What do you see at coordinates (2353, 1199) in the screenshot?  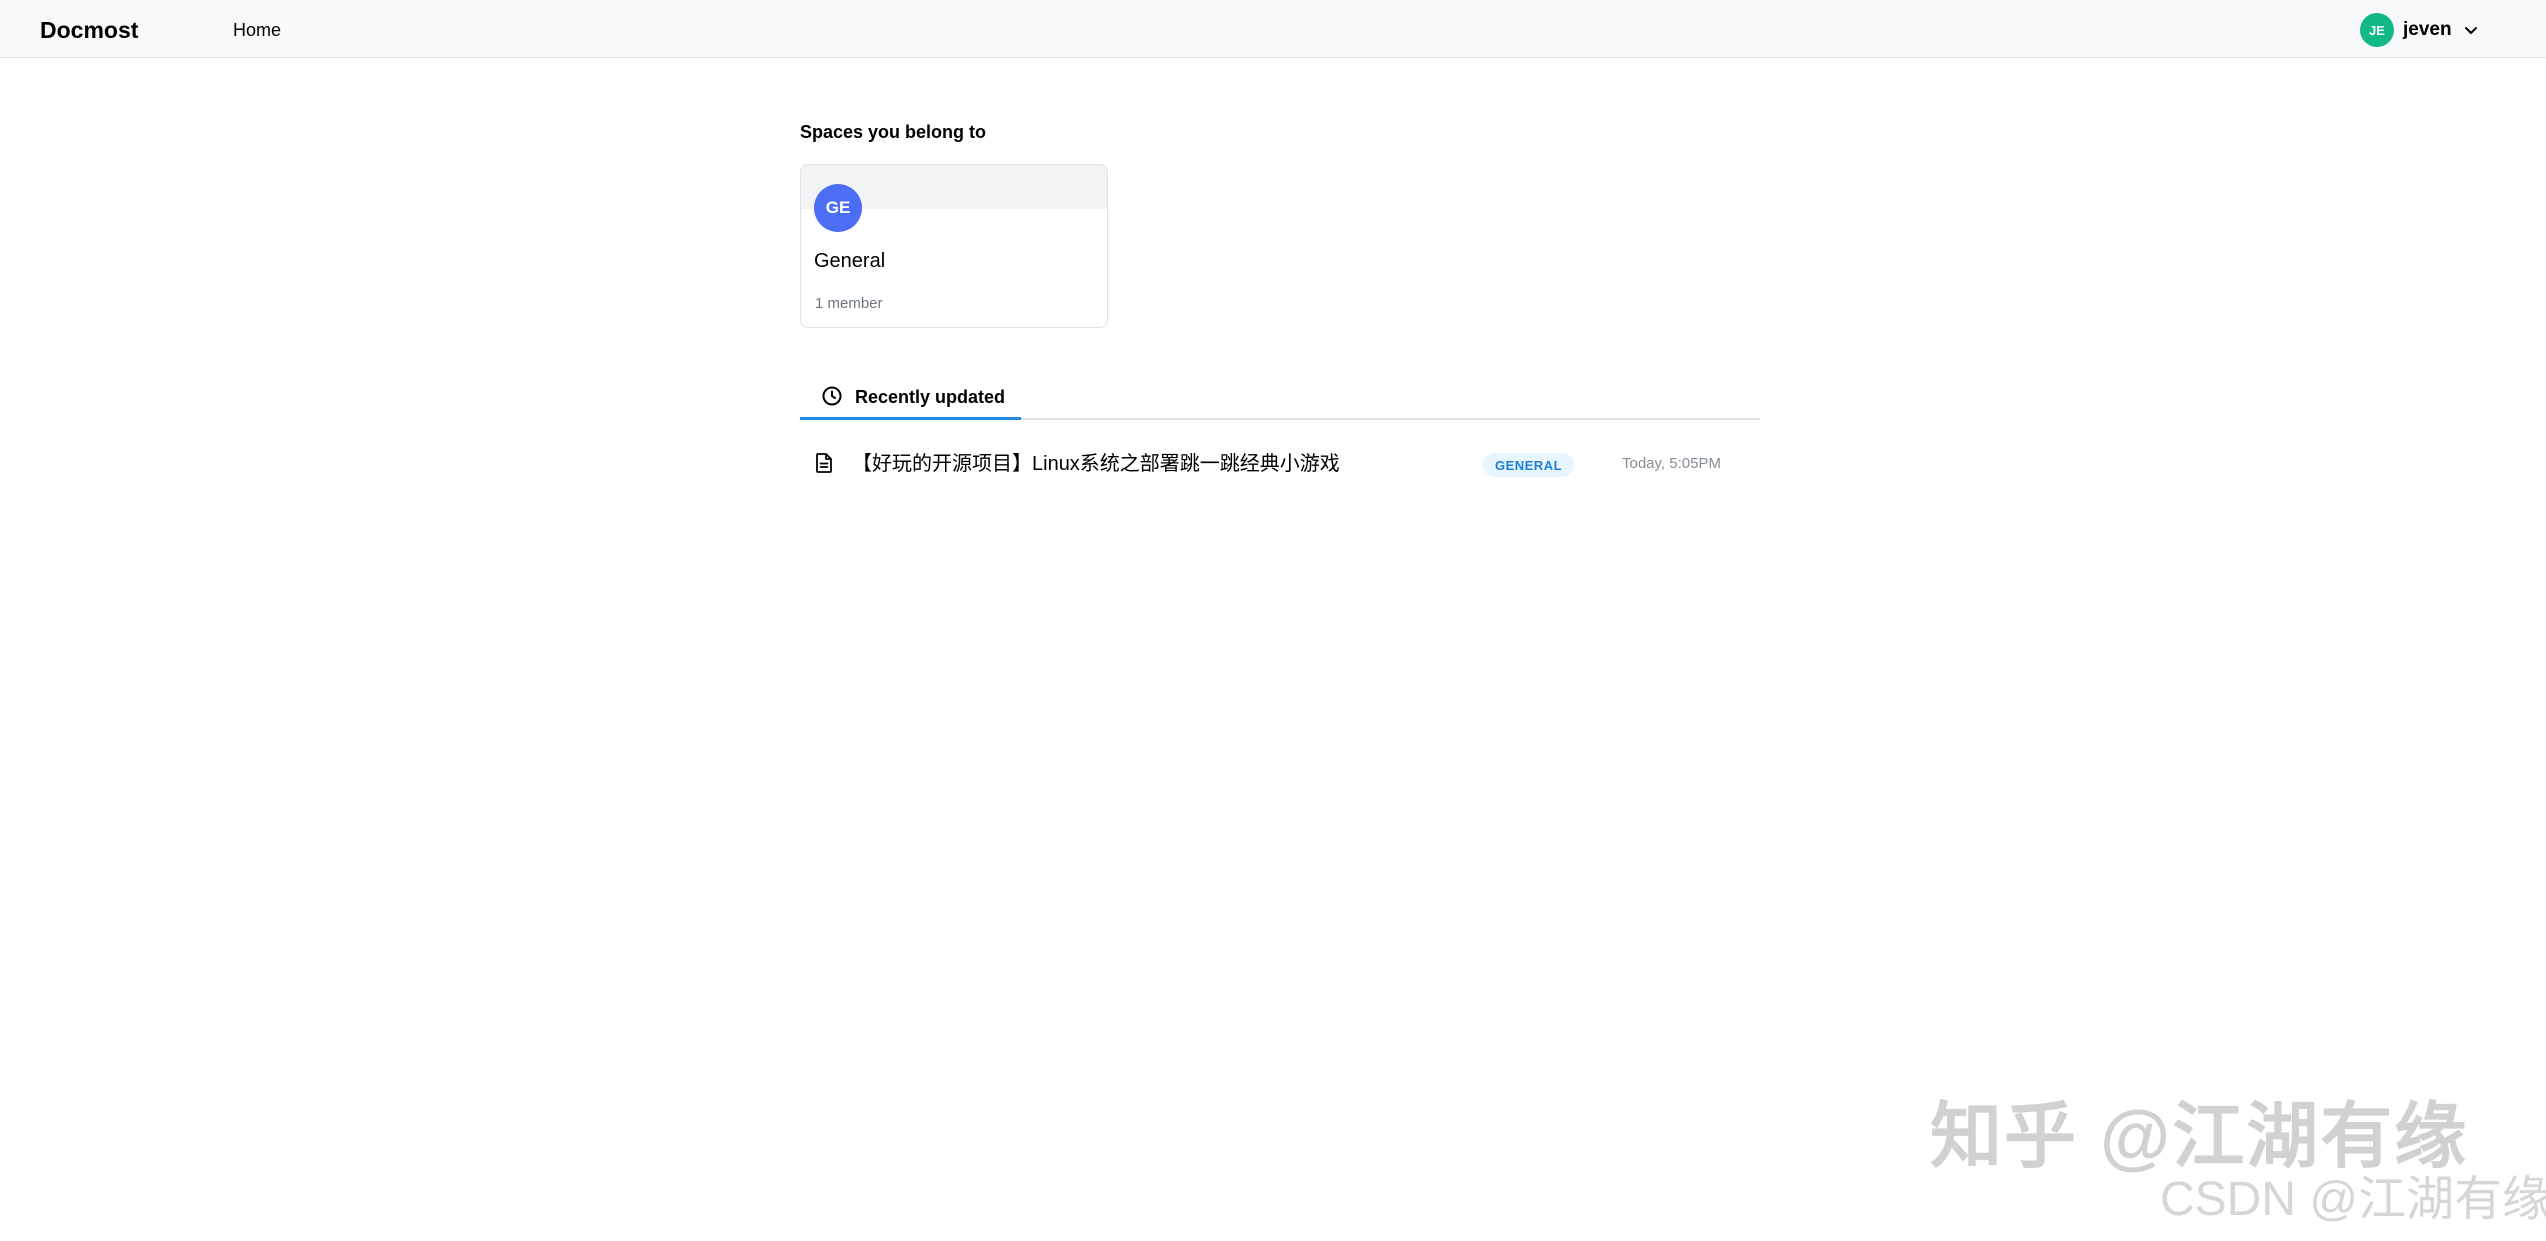 I see `csdn-watermark: CSDN @江湖有缘` at bounding box center [2353, 1199].